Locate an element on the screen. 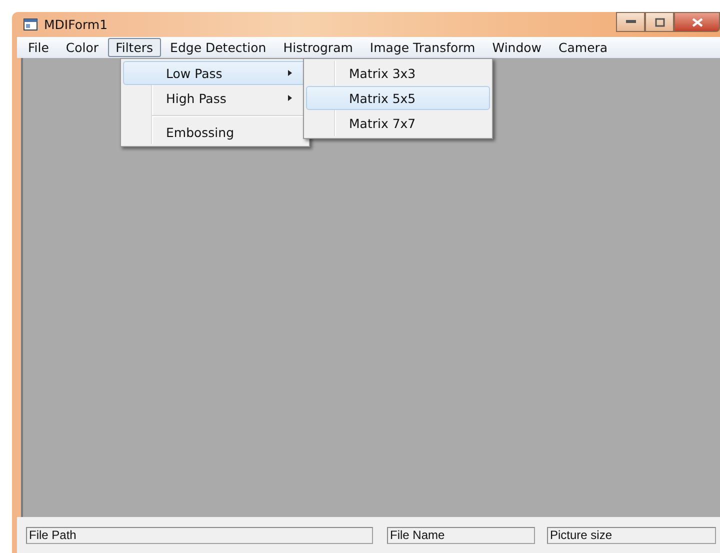  window-title: MDIForm1 is located at coordinates (76, 24).